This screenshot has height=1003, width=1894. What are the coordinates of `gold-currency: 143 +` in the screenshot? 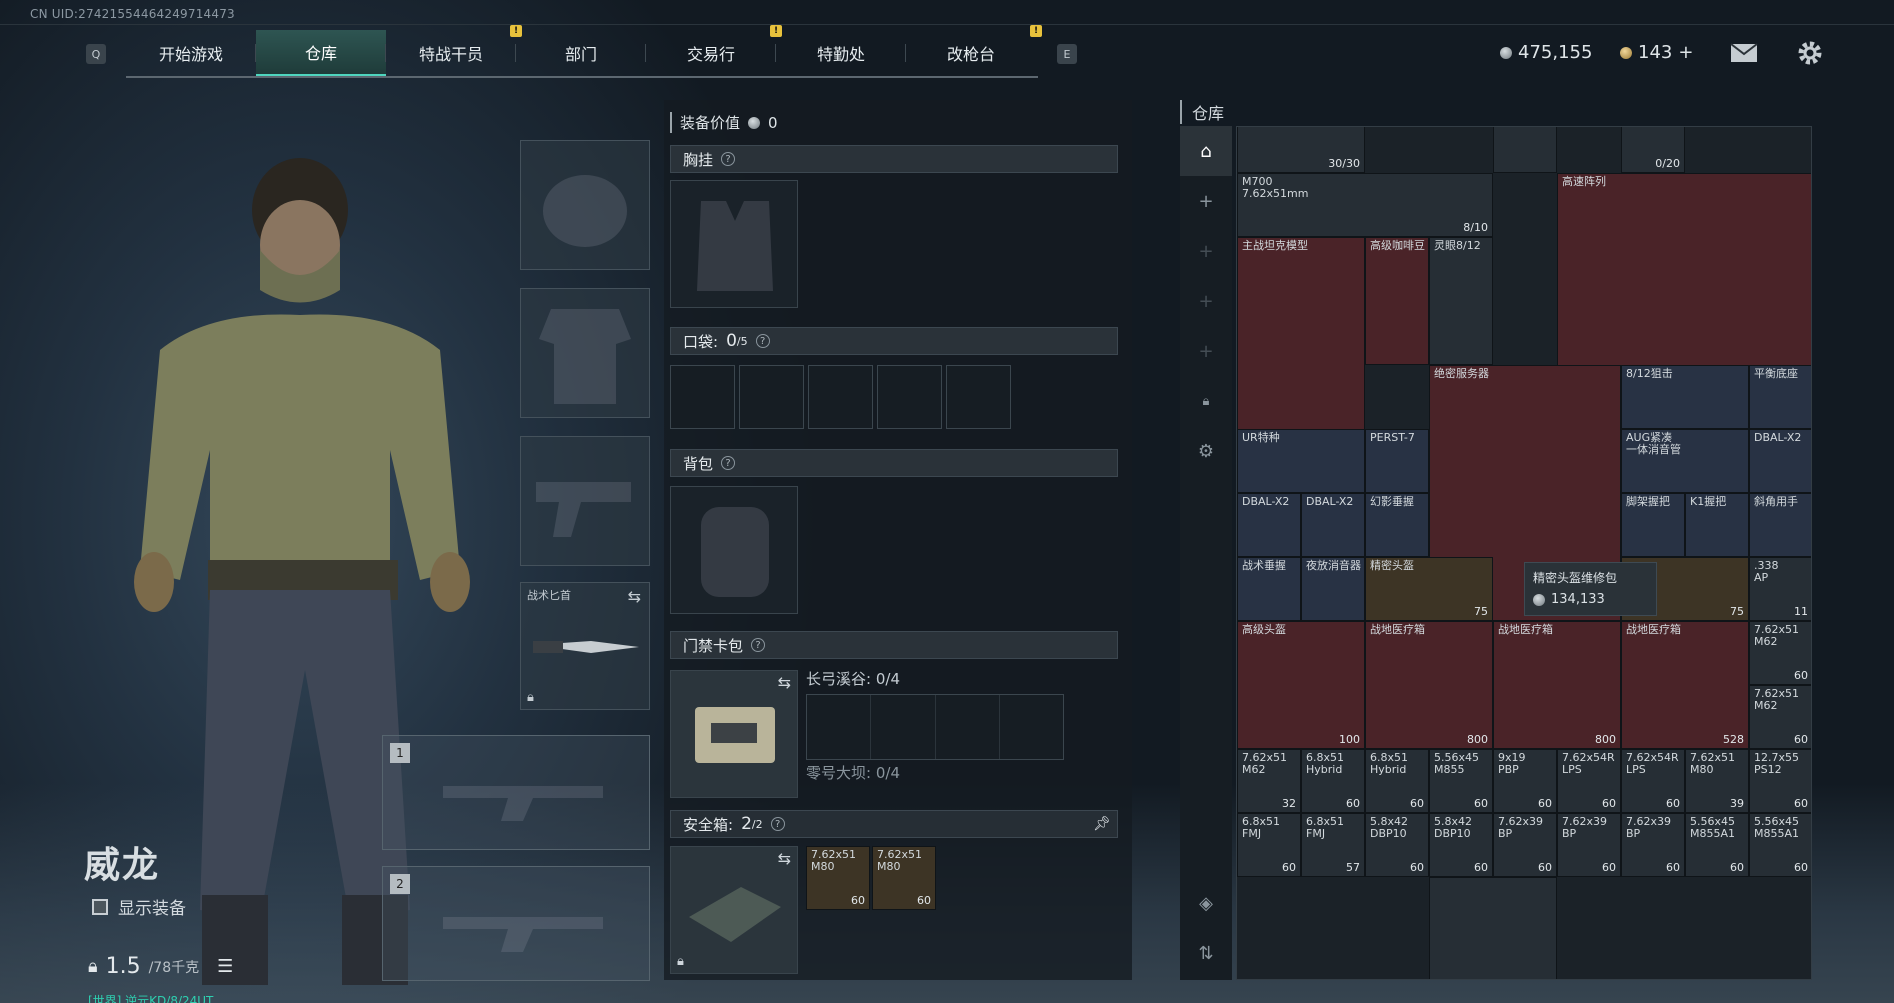 It's located at (1656, 52).